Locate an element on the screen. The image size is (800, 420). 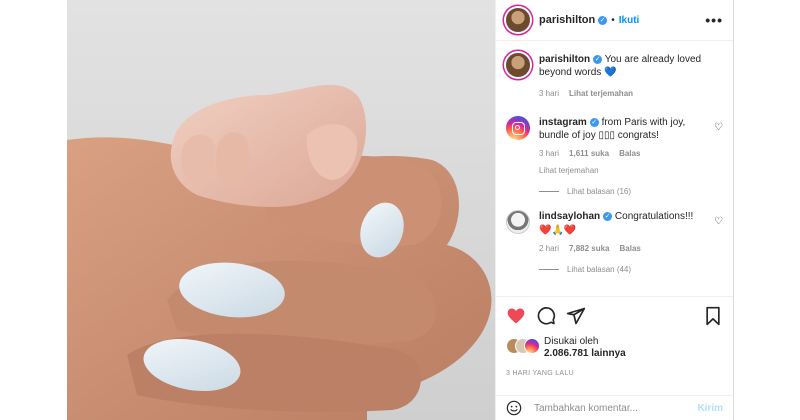
caption-username: parishilton is located at coordinates (564, 59).